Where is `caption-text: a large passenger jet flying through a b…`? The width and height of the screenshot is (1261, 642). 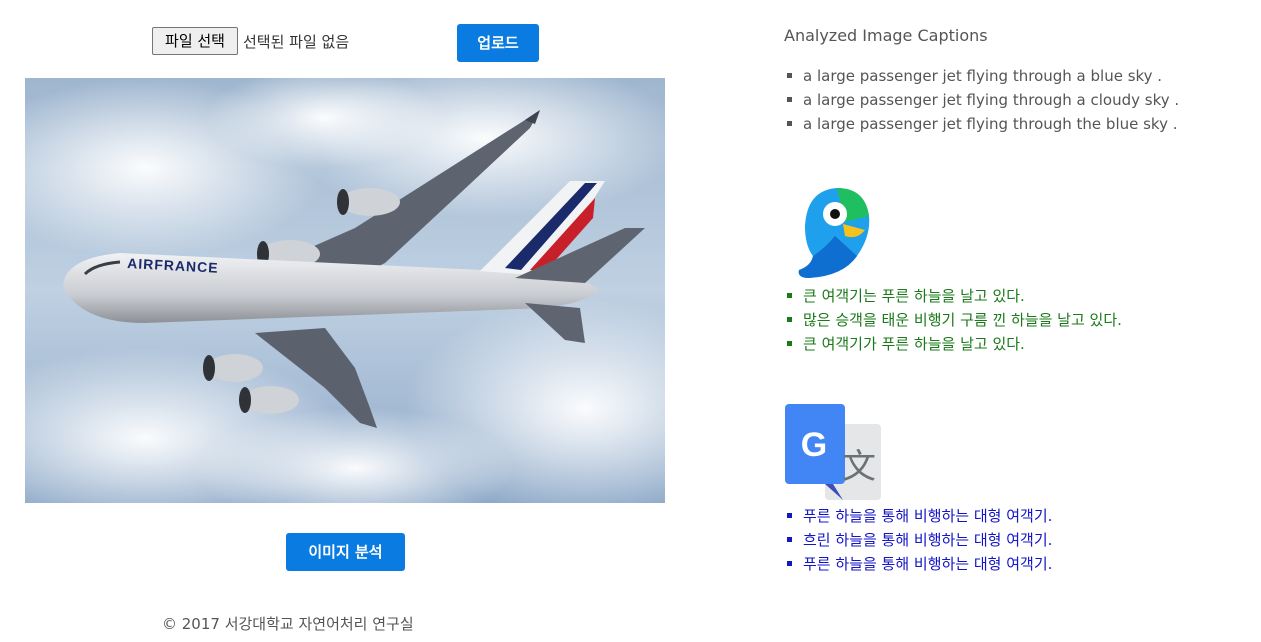 caption-text: a large passenger jet flying through a b… is located at coordinates (983, 76).